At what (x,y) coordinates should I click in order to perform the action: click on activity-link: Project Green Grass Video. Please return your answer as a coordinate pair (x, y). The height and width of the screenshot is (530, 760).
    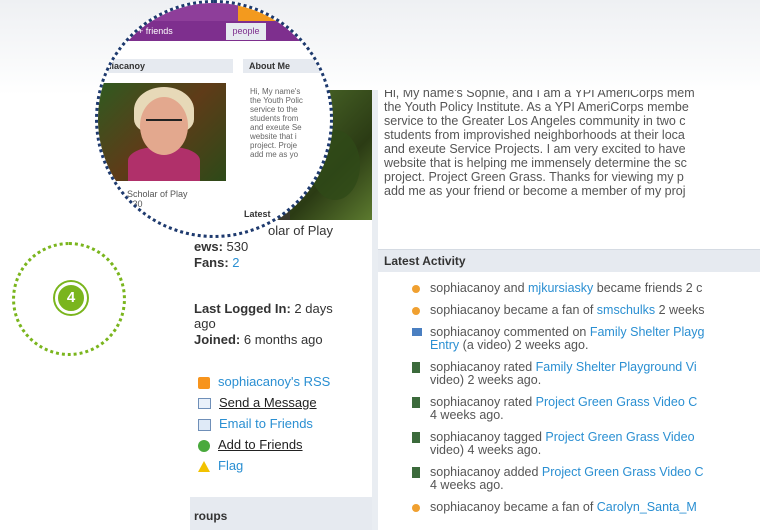
    Looking at the image, I should click on (619, 437).